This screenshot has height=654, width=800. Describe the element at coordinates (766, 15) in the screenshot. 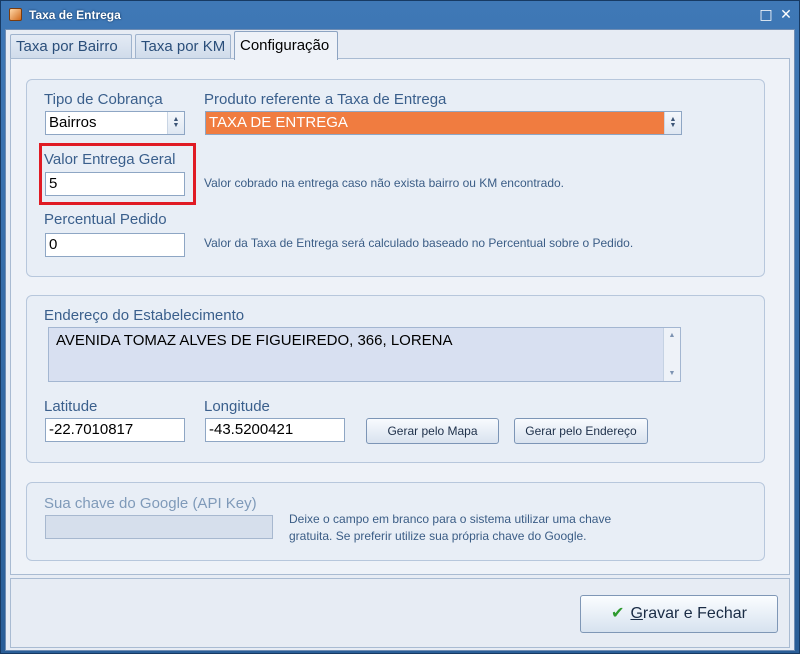

I see `minimize-icon: □` at that location.